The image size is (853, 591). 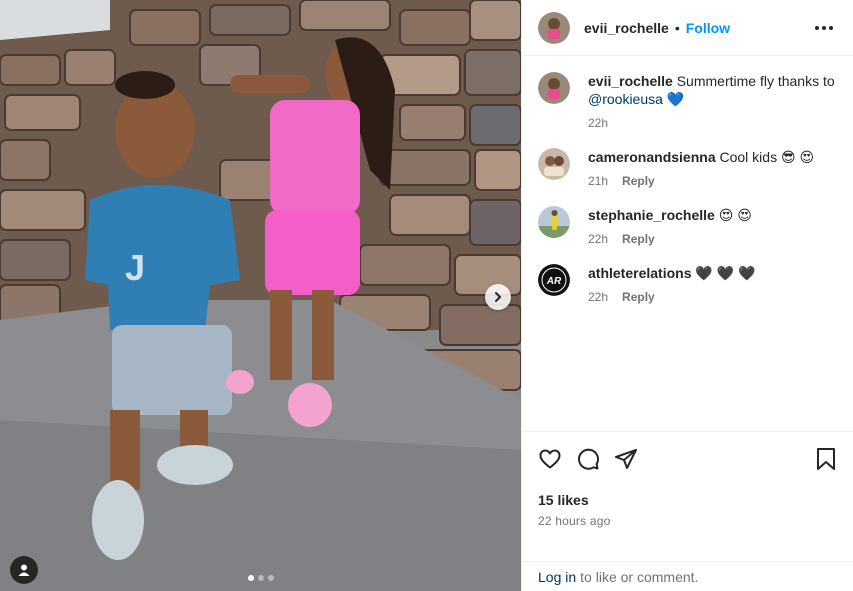 I want to click on comment-emoji: 😎 😍, so click(x=797, y=157).